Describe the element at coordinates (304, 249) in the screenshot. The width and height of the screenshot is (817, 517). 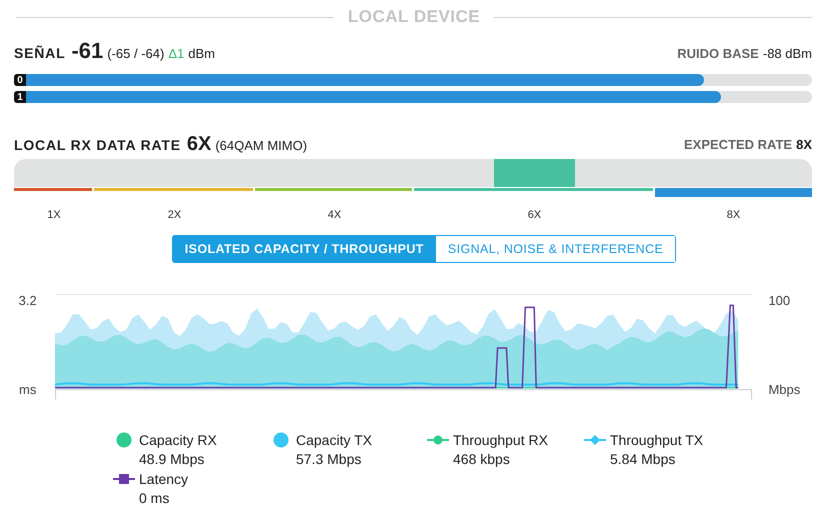
I see `tab: ISOLATED CAPACITY / THROUGHPUT` at that location.